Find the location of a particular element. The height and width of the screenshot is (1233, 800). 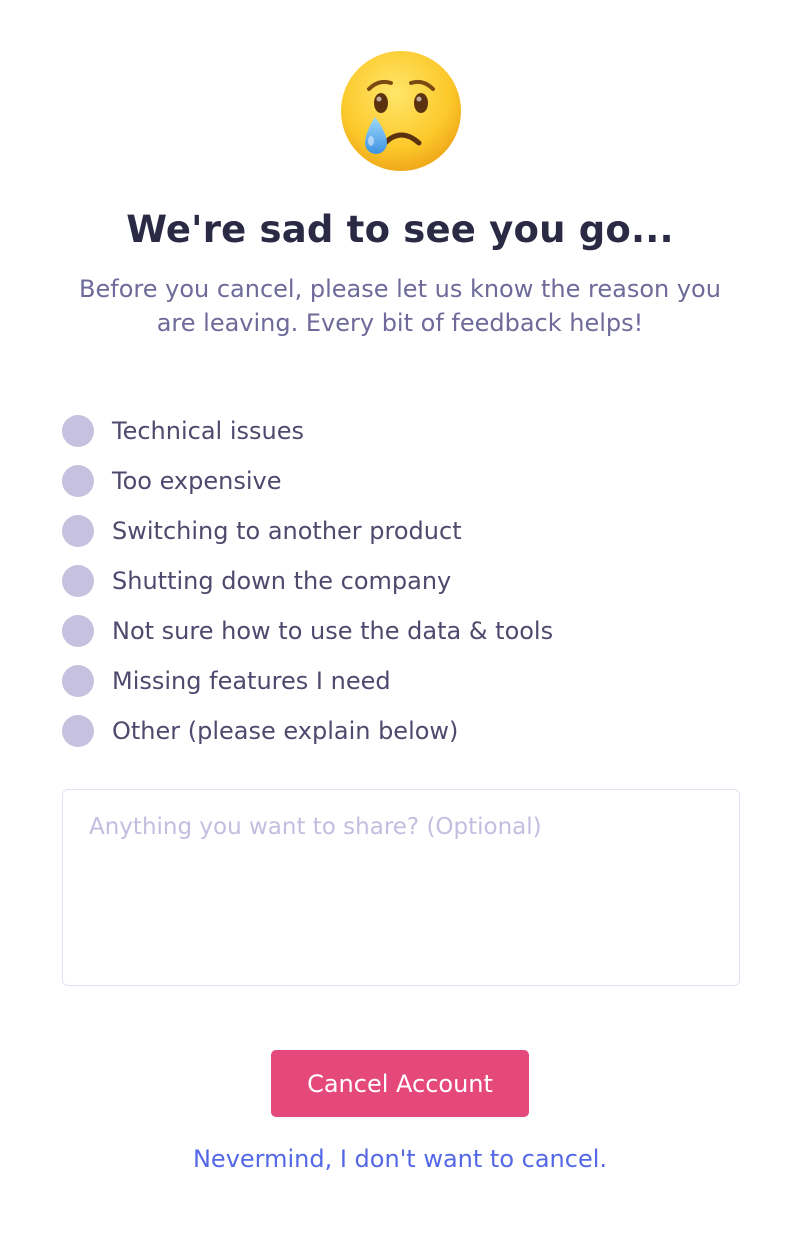

reason-option-other: Other (please explain below) is located at coordinates (402, 731).